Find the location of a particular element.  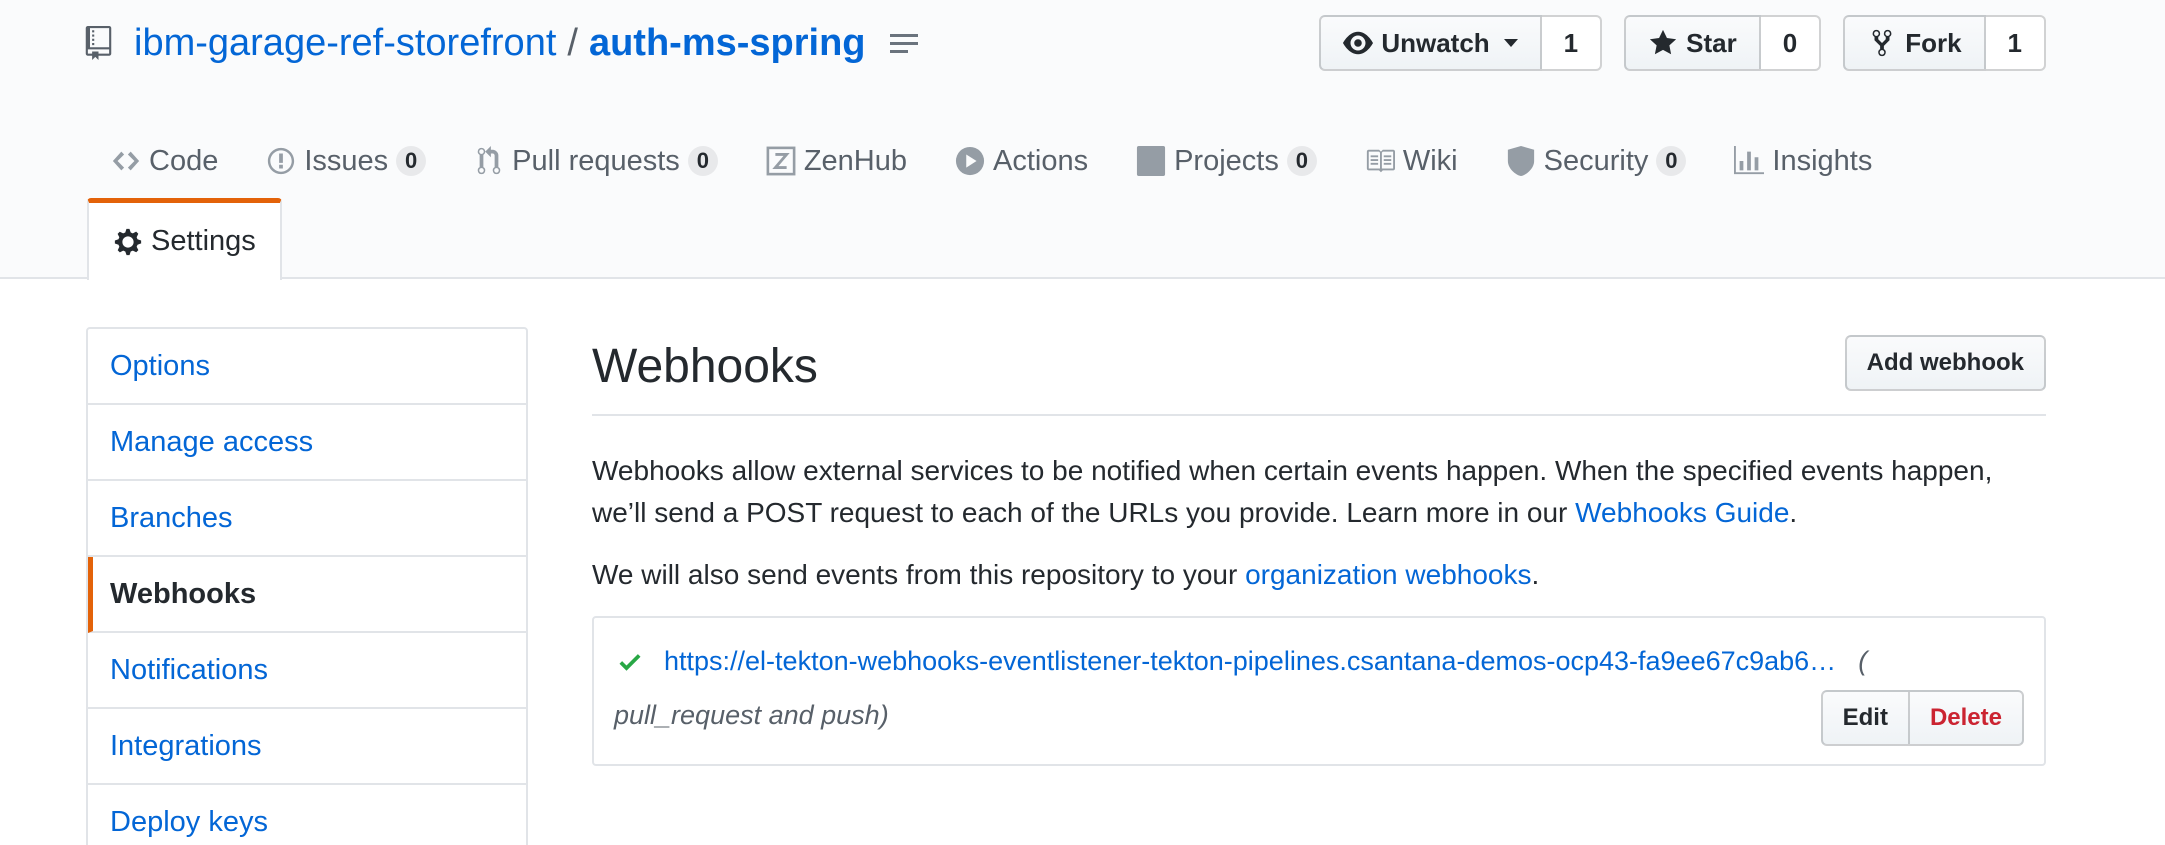

star-group: Star 0 is located at coordinates (1723, 43).